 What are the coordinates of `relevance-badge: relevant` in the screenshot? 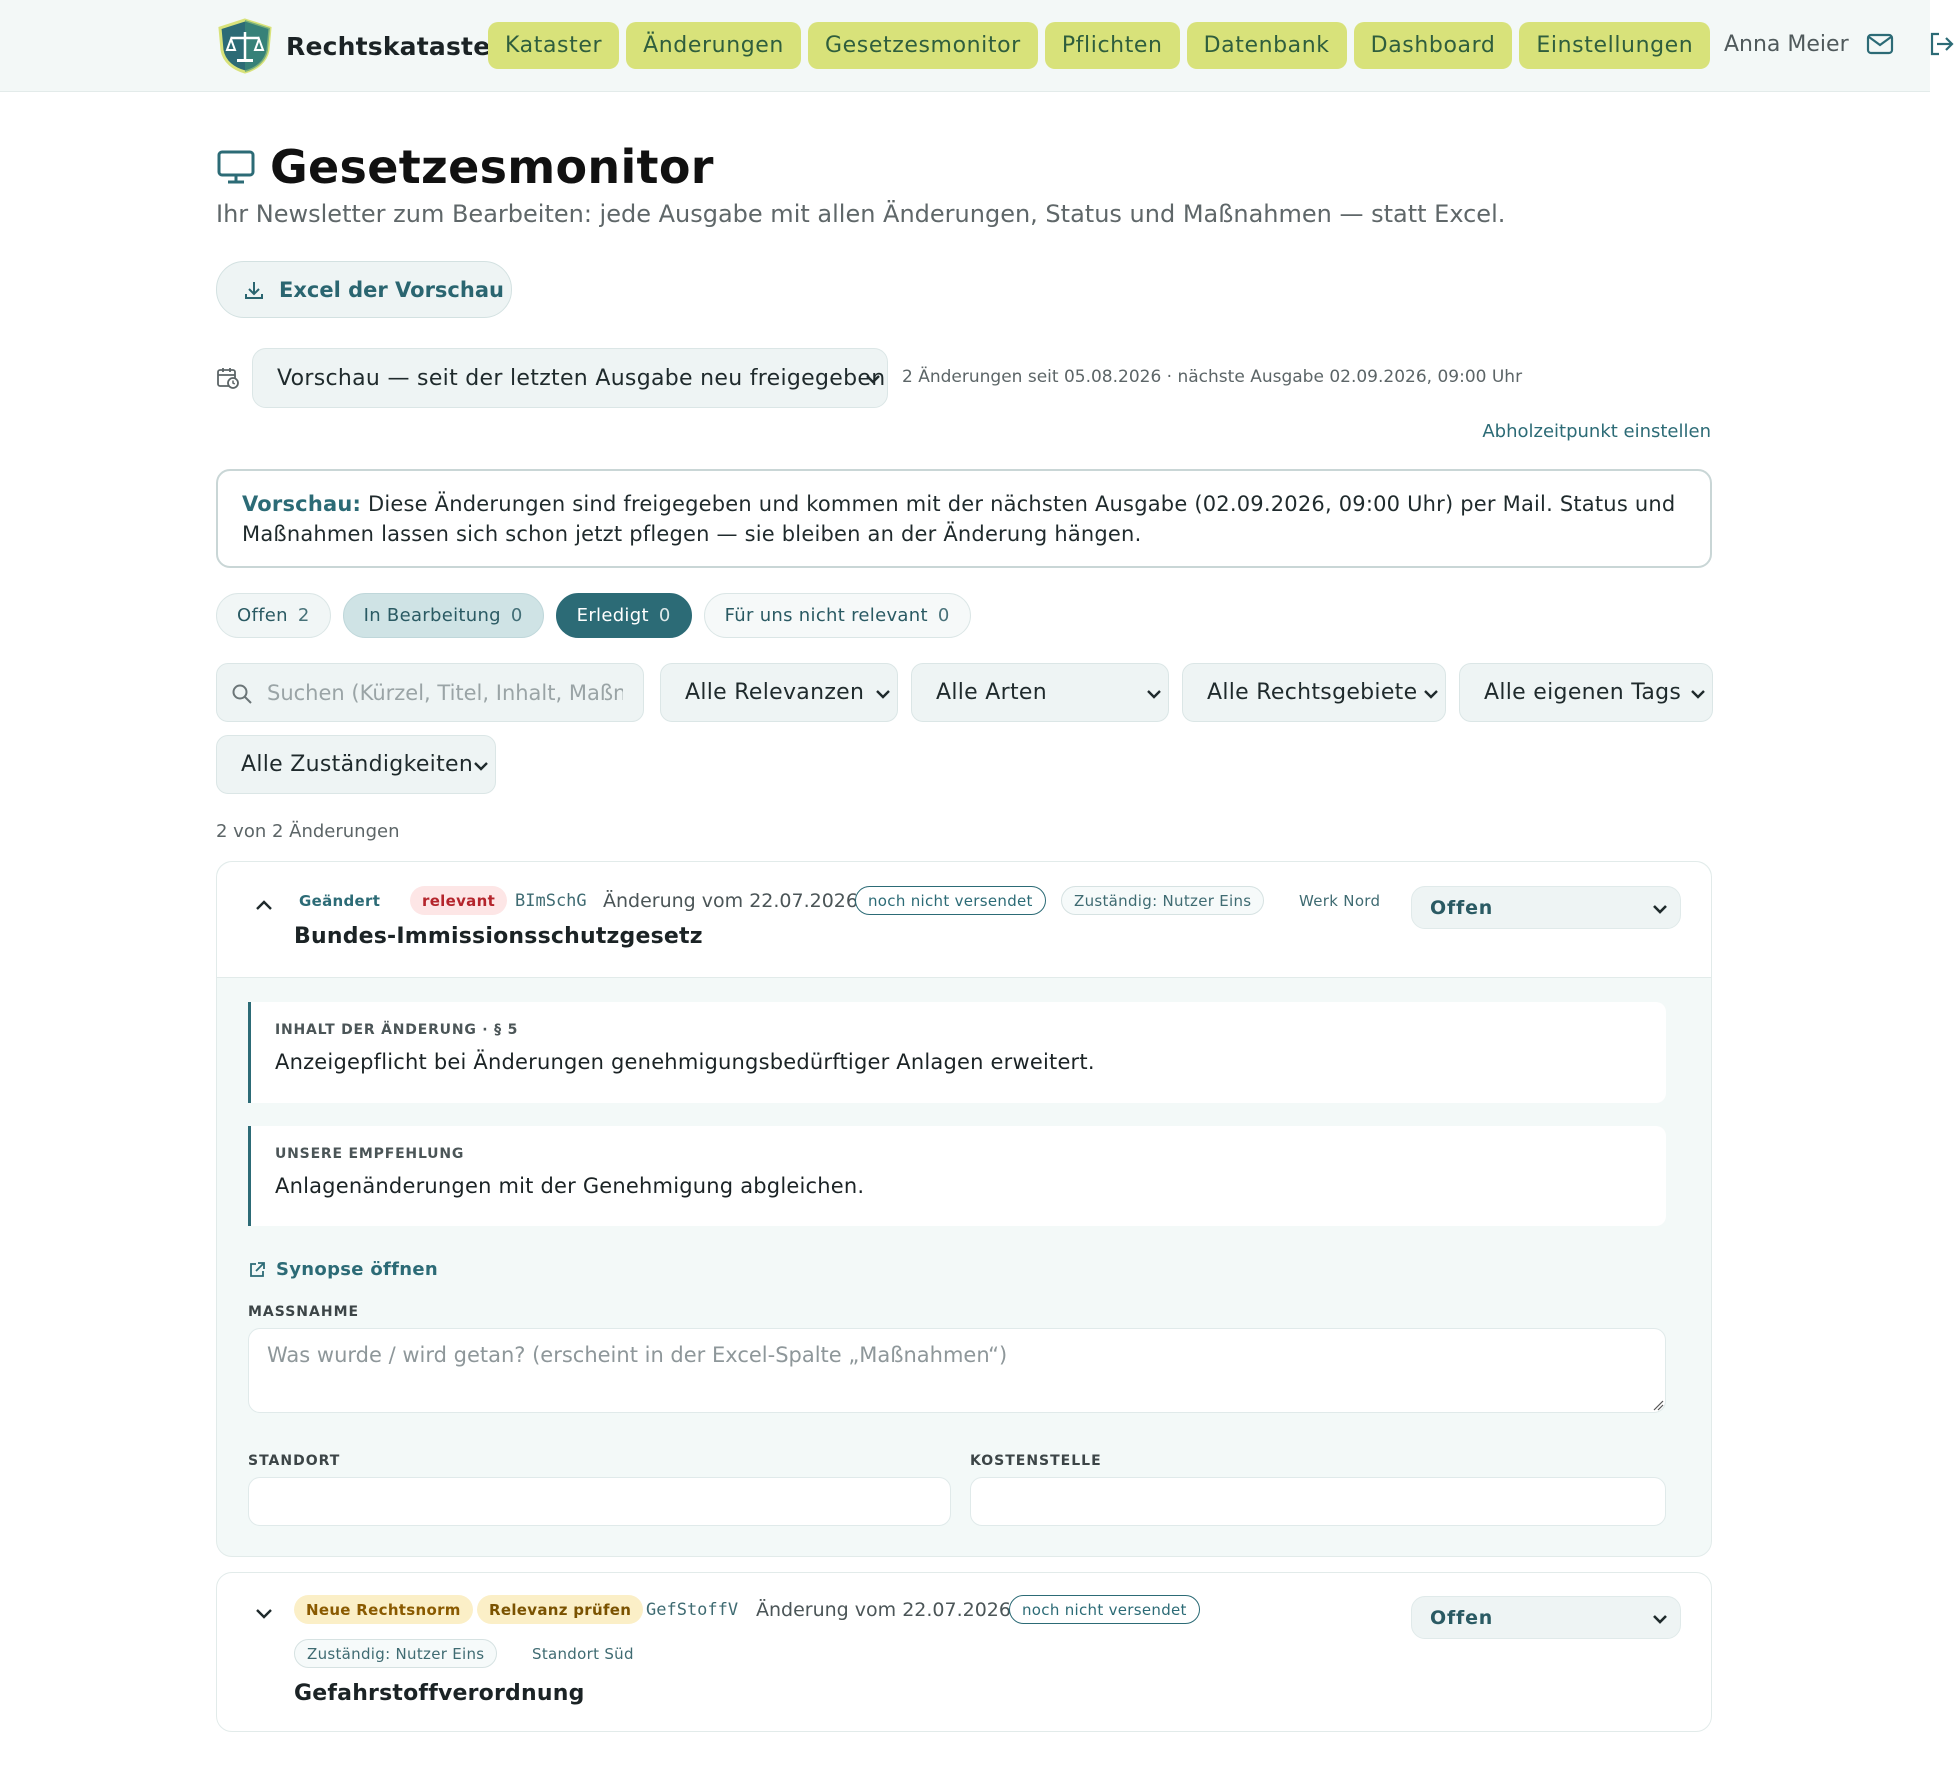 It's located at (459, 900).